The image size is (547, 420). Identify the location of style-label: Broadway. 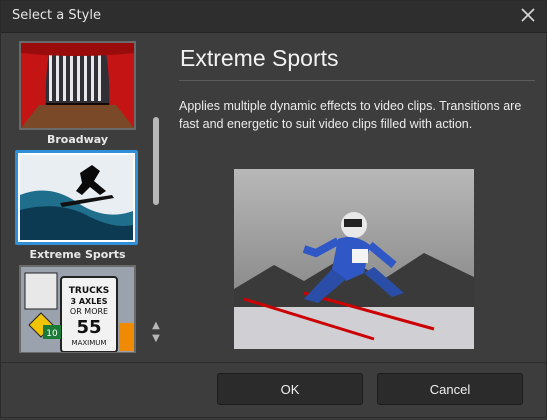
(77, 139).